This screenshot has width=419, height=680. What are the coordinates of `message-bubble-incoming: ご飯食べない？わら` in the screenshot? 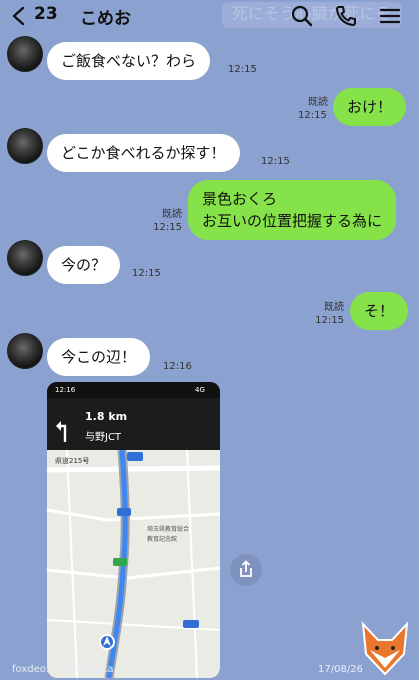 It's located at (129, 61).